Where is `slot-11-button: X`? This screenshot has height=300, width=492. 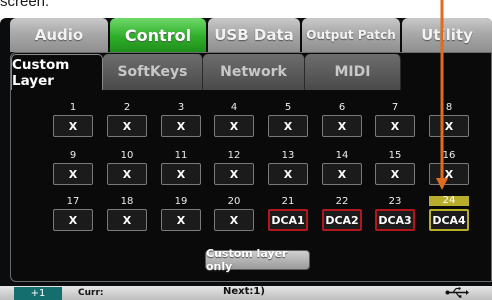 slot-11-button: X is located at coordinates (181, 174).